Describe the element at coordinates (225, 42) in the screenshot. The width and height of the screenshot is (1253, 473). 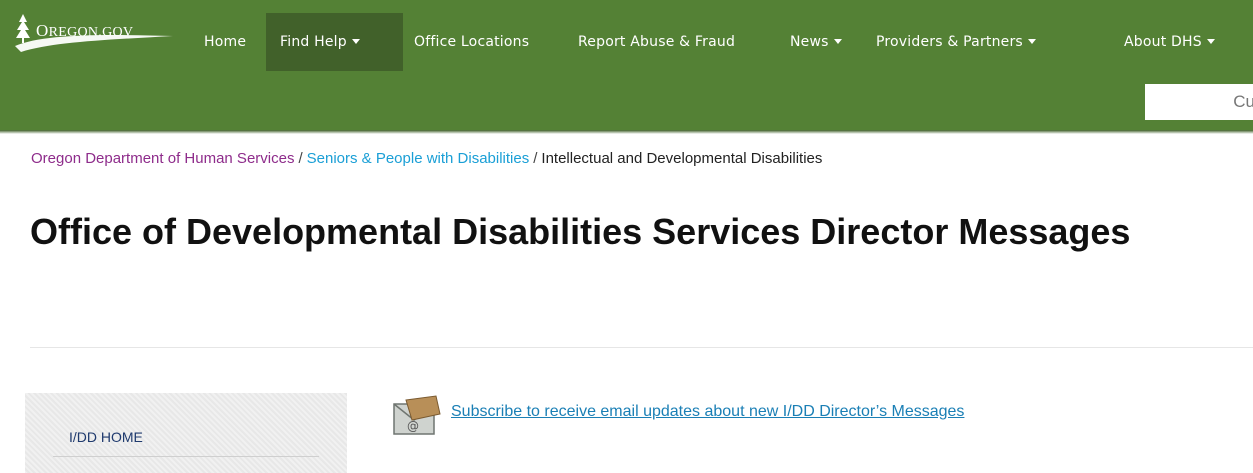
I see `nav-home: Home` at that location.